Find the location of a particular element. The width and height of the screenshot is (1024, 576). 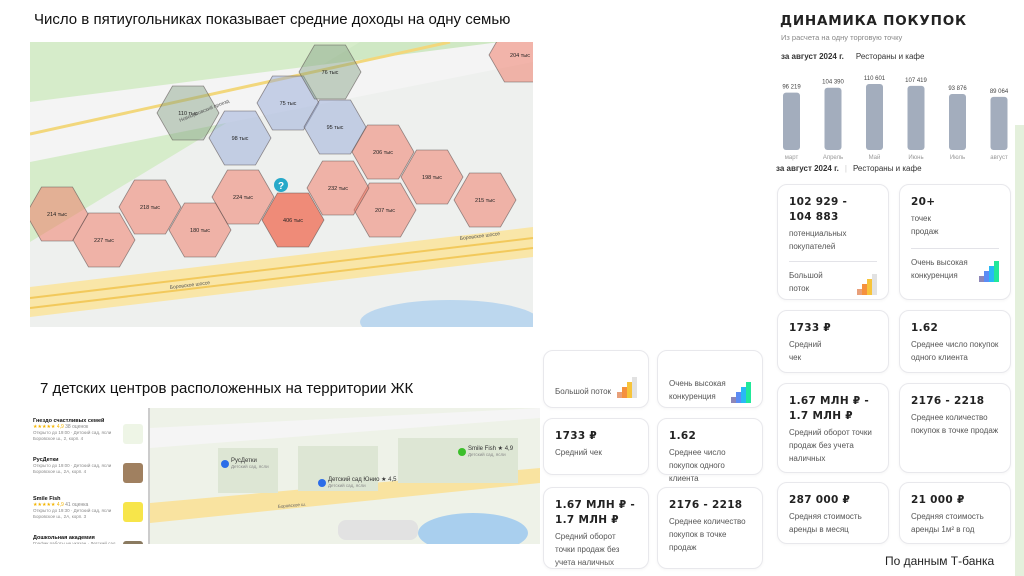

bar-category-label: август is located at coordinates (999, 158).